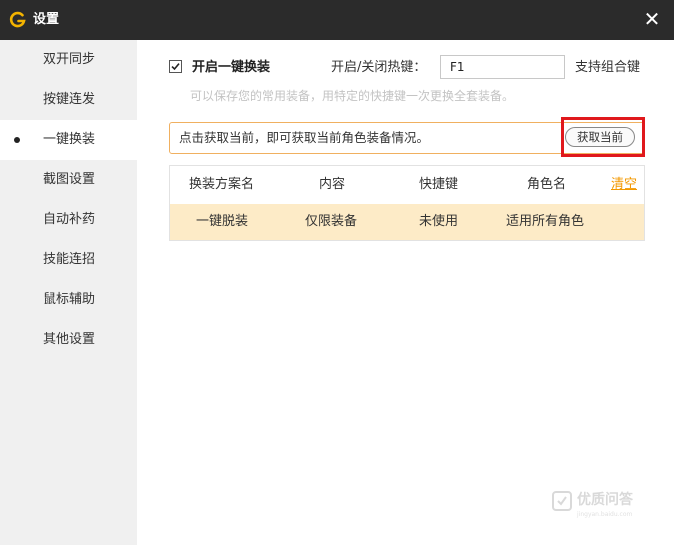  What do you see at coordinates (439, 184) in the screenshot?
I see `column-header: 快捷键` at bounding box center [439, 184].